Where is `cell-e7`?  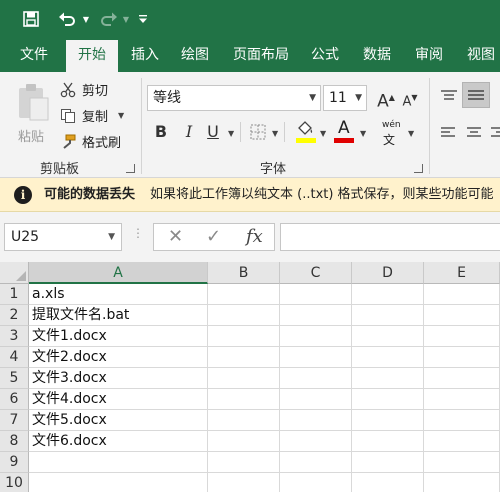
cell-e7 is located at coordinates (462, 420).